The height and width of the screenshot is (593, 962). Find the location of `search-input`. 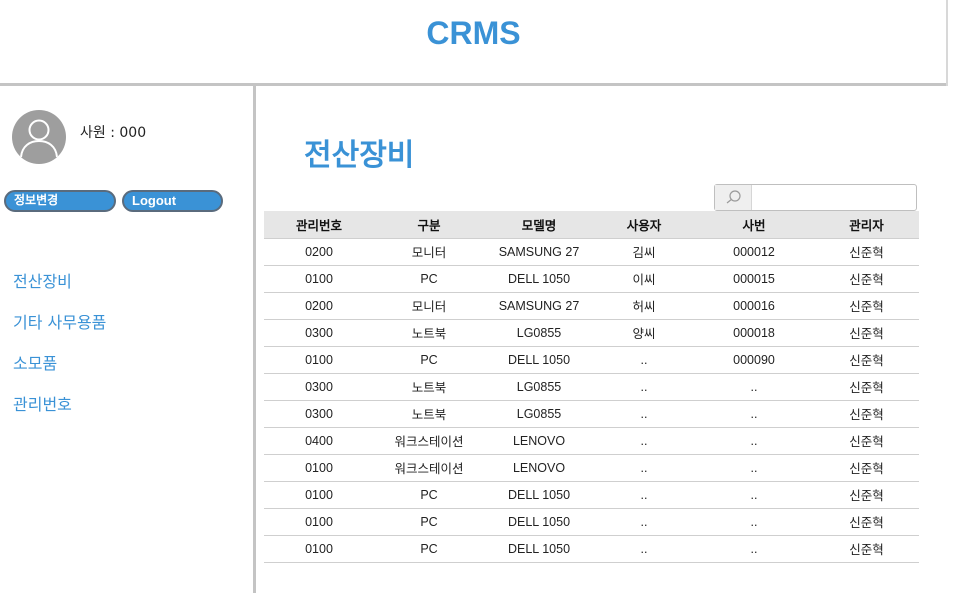

search-input is located at coordinates (834, 197).